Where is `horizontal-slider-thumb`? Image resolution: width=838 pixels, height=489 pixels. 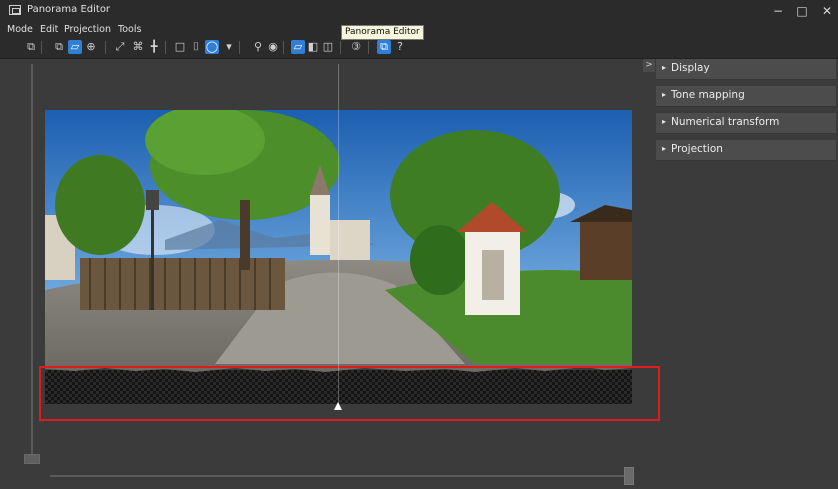 horizontal-slider-thumb is located at coordinates (629, 476).